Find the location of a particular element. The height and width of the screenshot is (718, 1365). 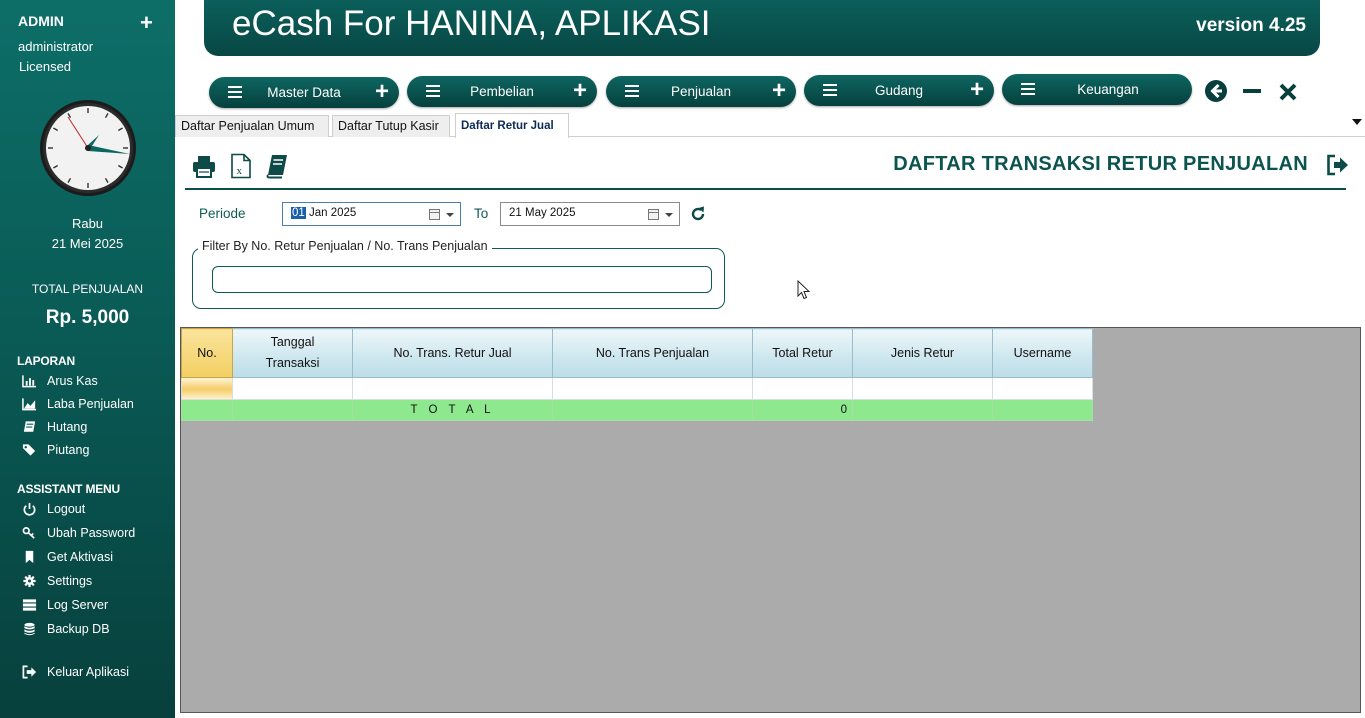

menu-penjualan: Penjualan + is located at coordinates (701, 91).